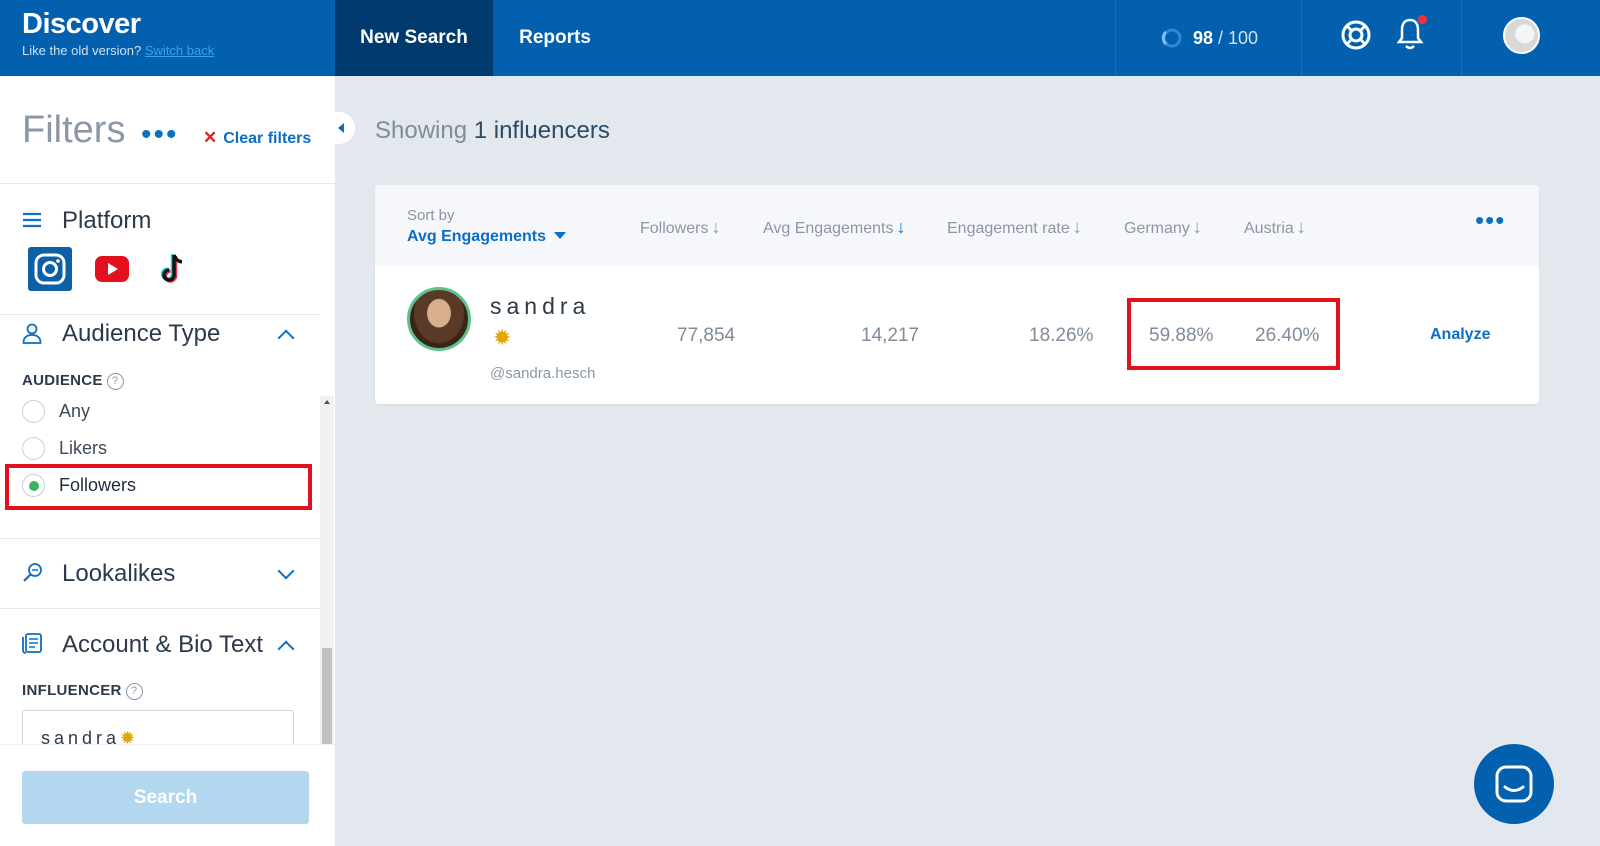 The image size is (1600, 846). What do you see at coordinates (75, 411) in the screenshot?
I see `audience-option-label: Any` at bounding box center [75, 411].